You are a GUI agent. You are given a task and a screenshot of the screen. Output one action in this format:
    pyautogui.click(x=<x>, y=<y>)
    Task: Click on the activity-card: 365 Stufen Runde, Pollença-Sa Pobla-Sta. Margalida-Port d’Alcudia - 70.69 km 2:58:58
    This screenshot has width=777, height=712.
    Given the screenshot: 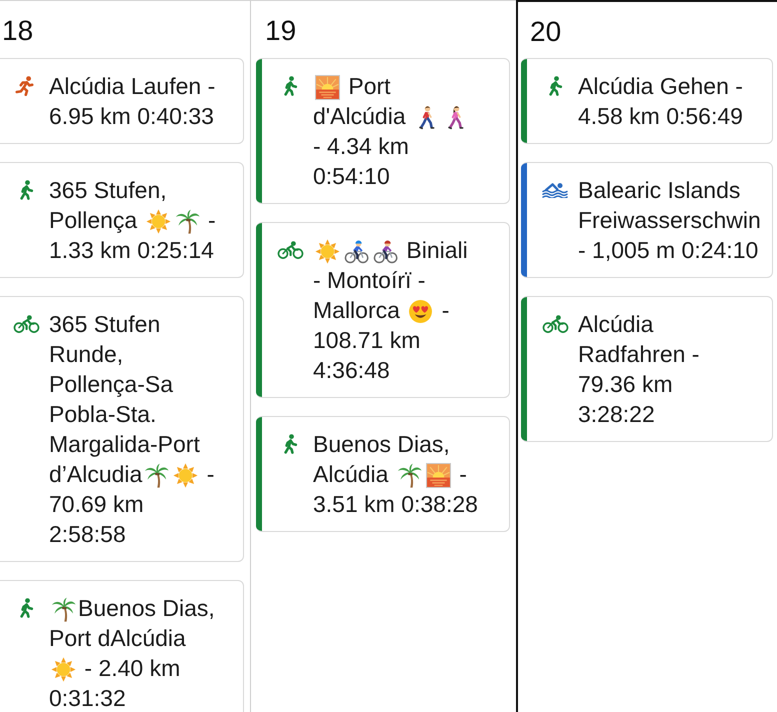 What is the action you would take?
    pyautogui.click(x=122, y=429)
    